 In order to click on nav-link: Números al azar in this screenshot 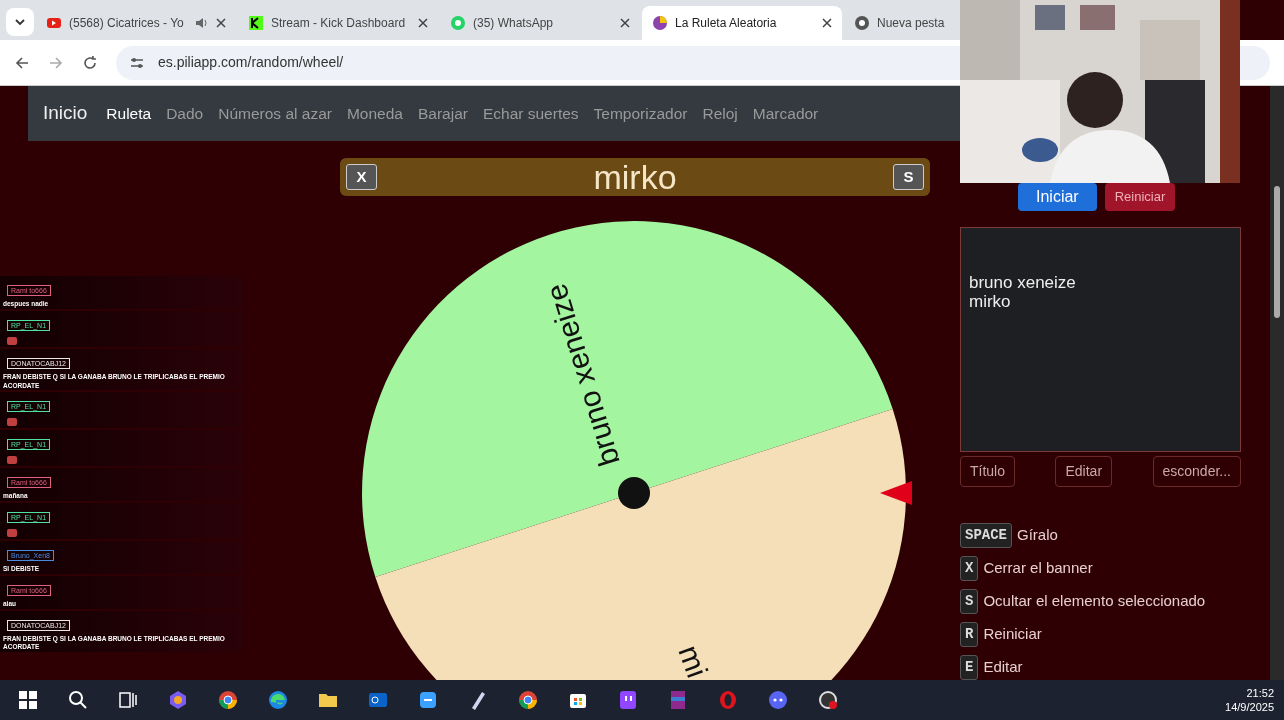, I will do `click(275, 113)`.